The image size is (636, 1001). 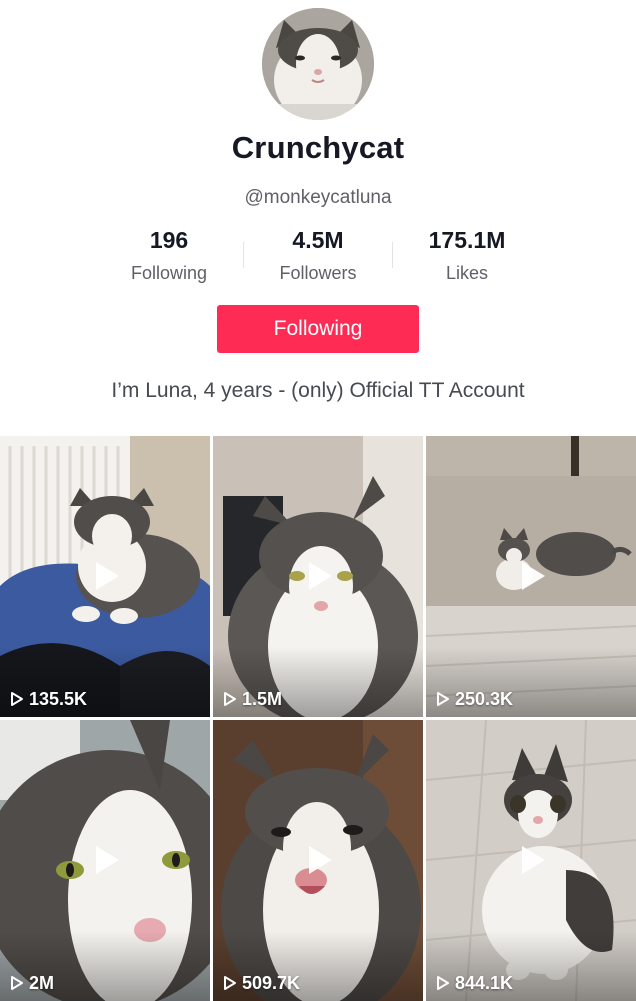 What do you see at coordinates (318, 197) in the screenshot?
I see `username: @monkeycatluna` at bounding box center [318, 197].